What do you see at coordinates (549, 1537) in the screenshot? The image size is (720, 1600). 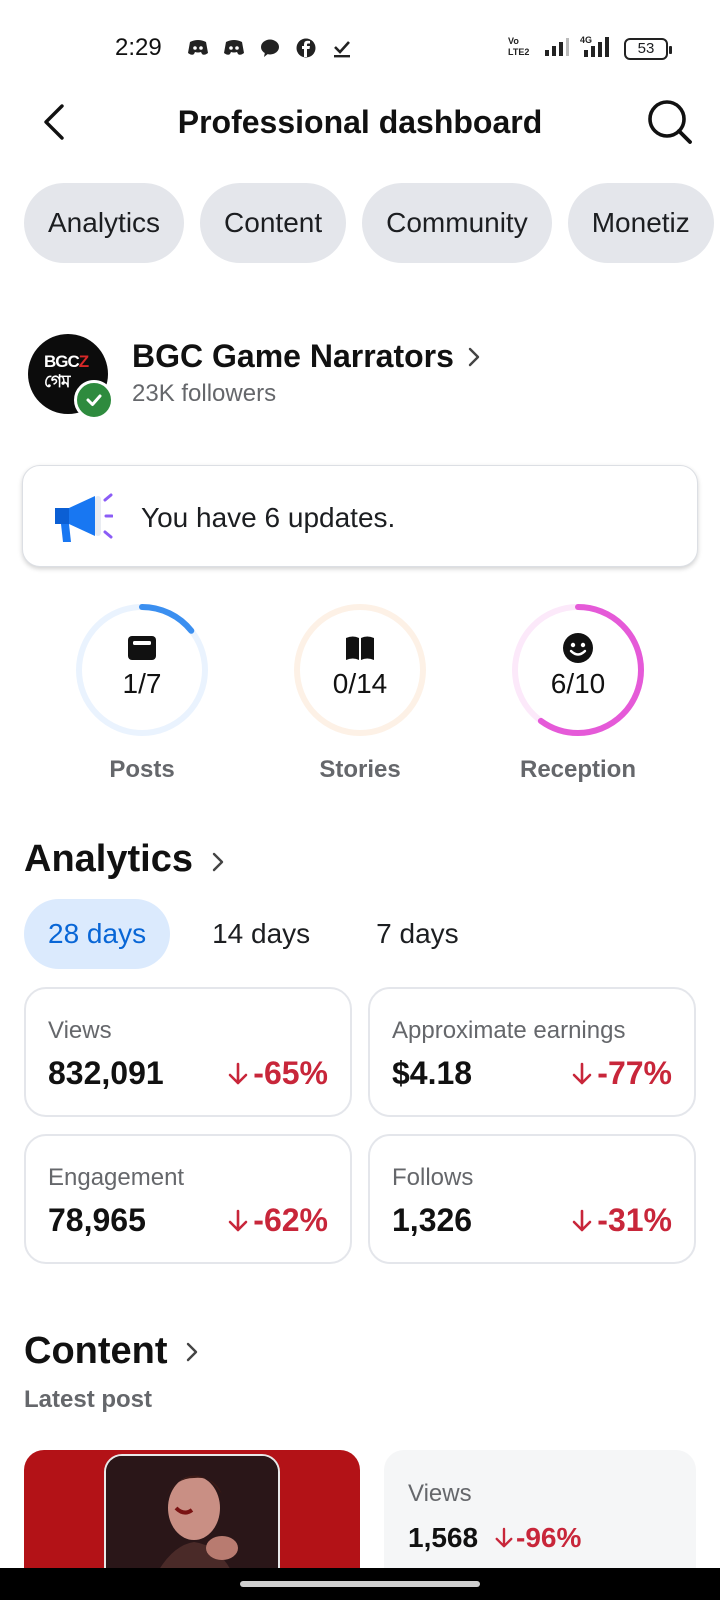 I see `post-views-change-value: -96%` at bounding box center [549, 1537].